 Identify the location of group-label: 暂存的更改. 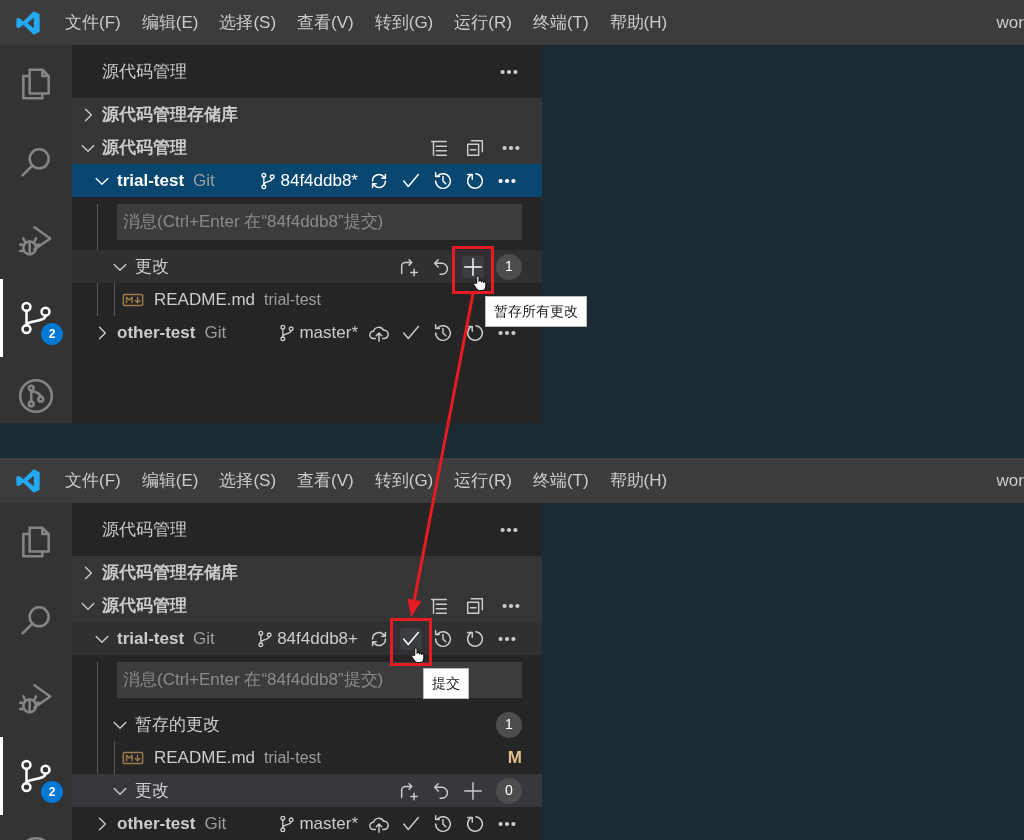
(177, 724).